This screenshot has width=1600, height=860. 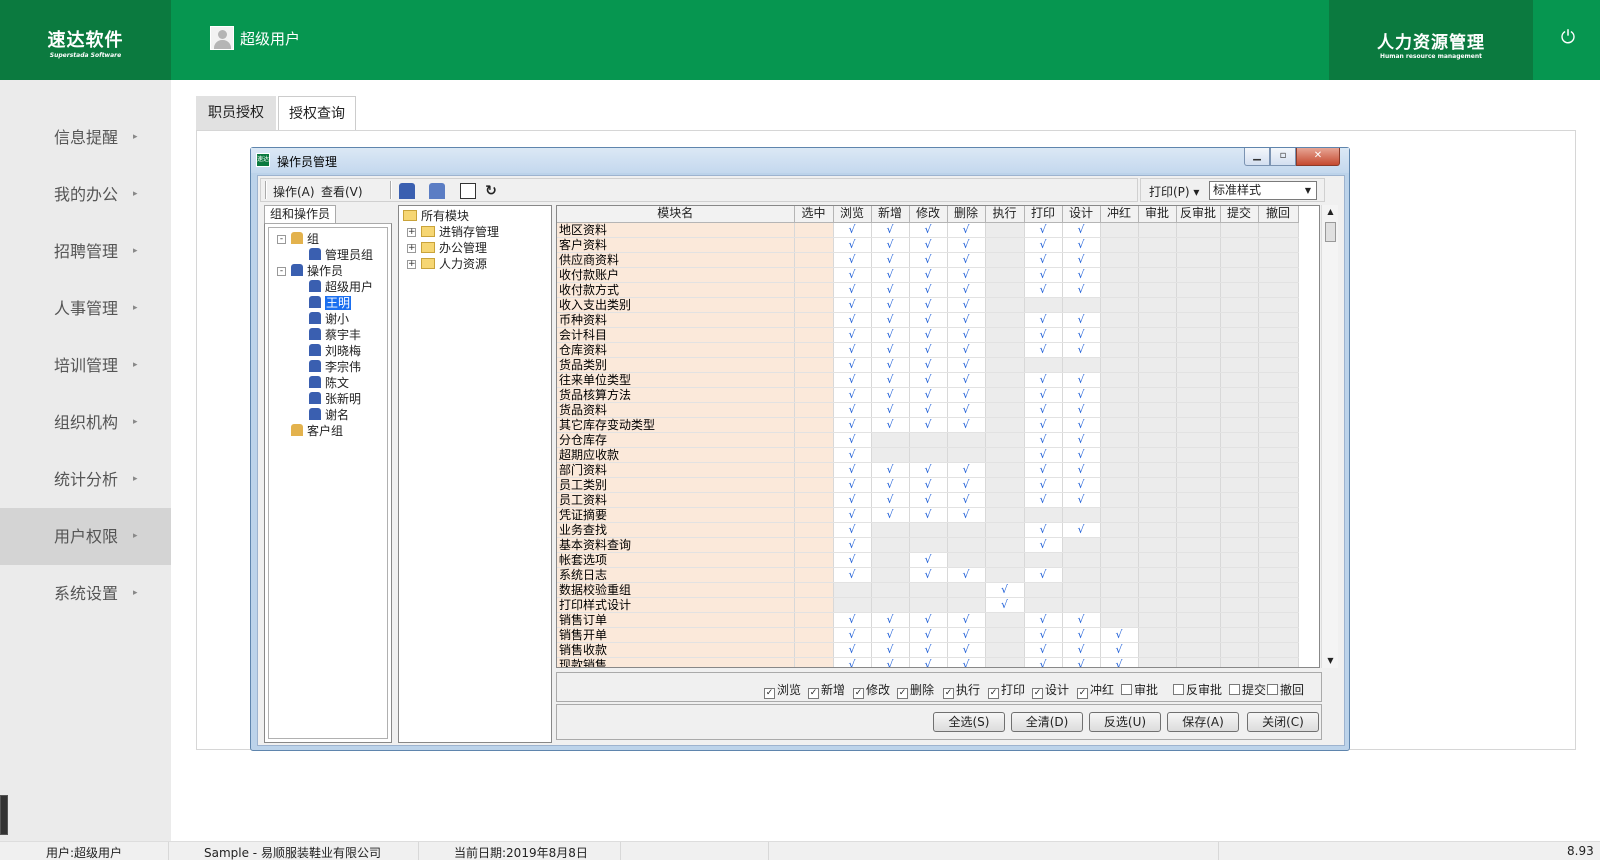 What do you see at coordinates (928, 380) in the screenshot?
I see `table-row: 往来单位类型 √ √ √ √ √ √` at bounding box center [928, 380].